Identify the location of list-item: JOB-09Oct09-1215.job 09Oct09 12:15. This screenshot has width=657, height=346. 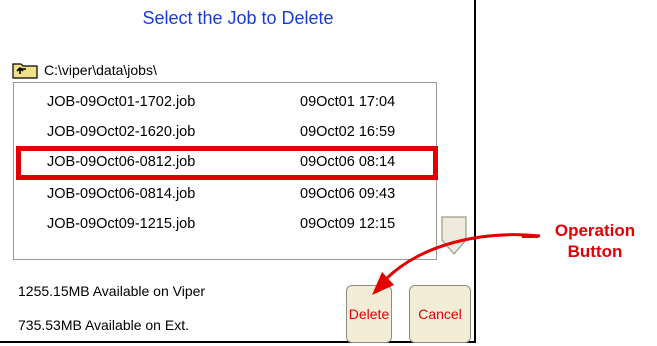
(225, 224).